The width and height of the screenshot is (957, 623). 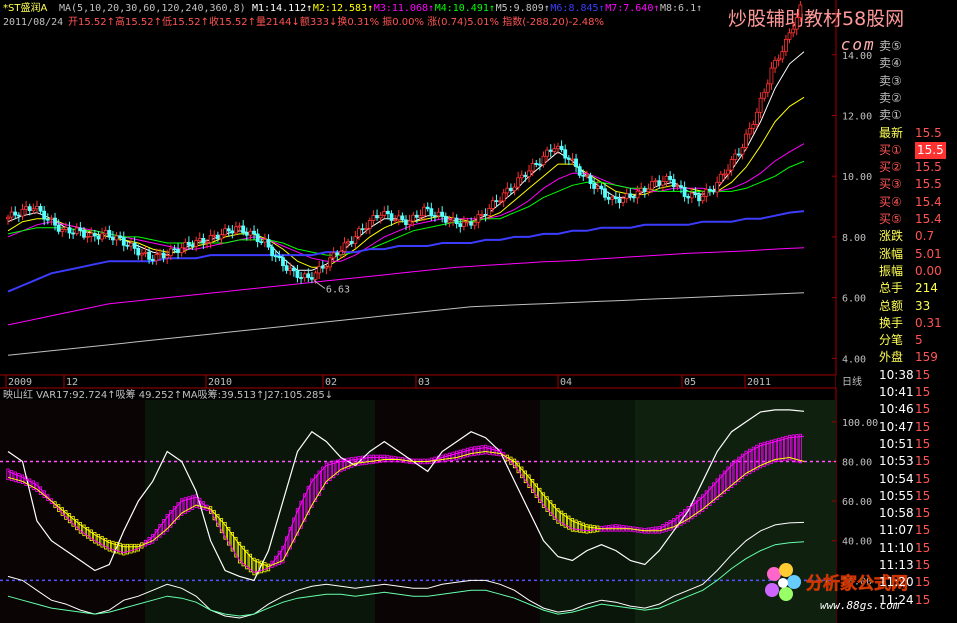 What do you see at coordinates (890, 46) in the screenshot?
I see `sell-5-label: 卖⑤` at bounding box center [890, 46].